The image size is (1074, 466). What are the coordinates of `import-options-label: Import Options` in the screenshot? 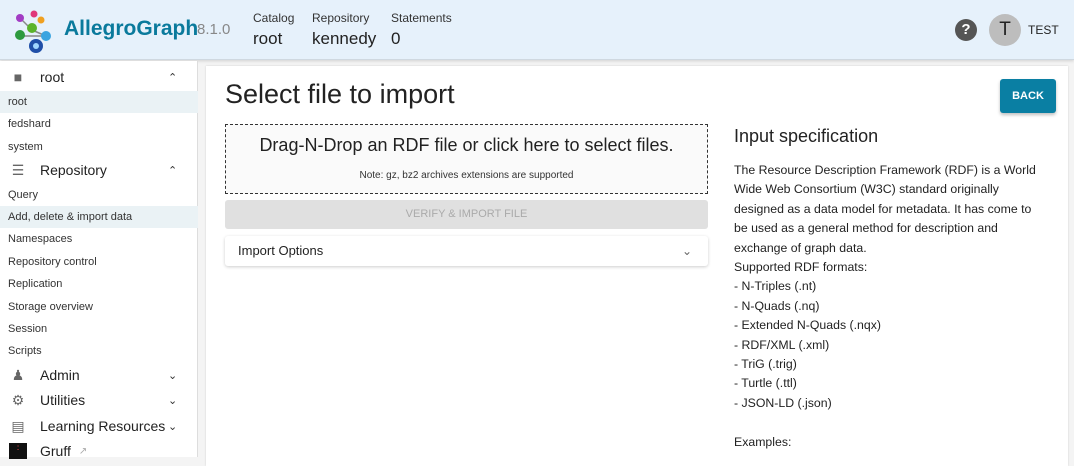 It's located at (281, 250).